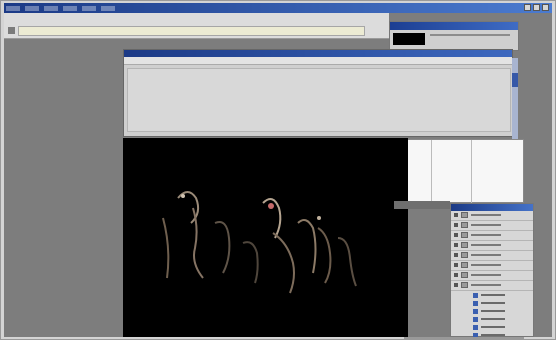 The width and height of the screenshot is (556, 340). I want to click on window-controls, so click(536, 7).